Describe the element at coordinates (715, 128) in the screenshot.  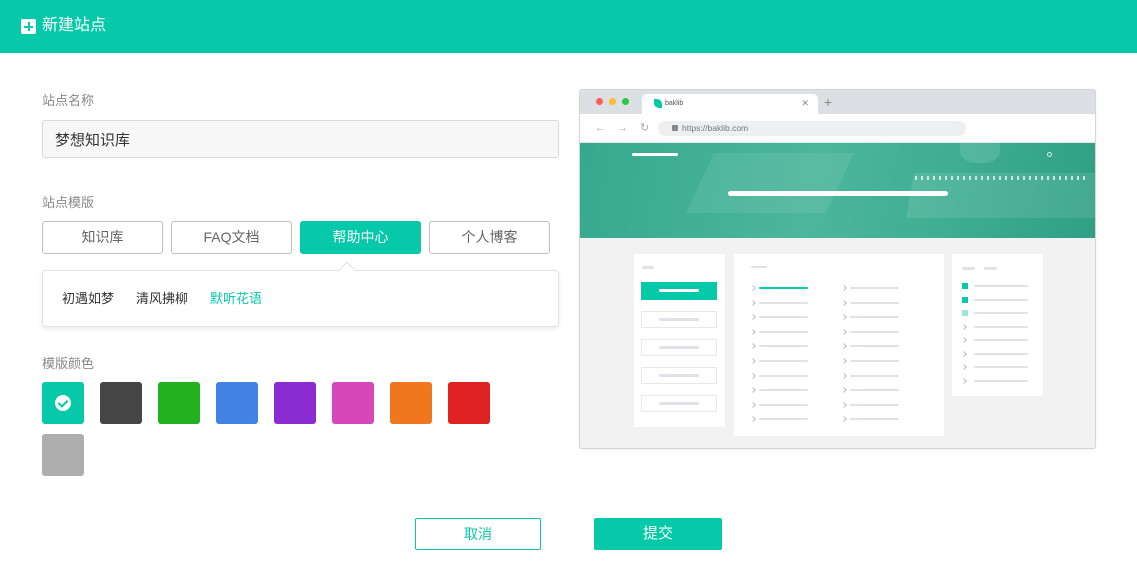
I see `preview-url: https://baklib.com` at that location.